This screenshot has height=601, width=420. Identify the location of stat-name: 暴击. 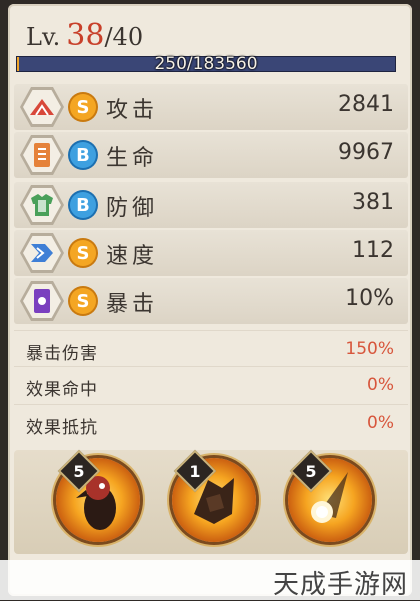
(132, 304).